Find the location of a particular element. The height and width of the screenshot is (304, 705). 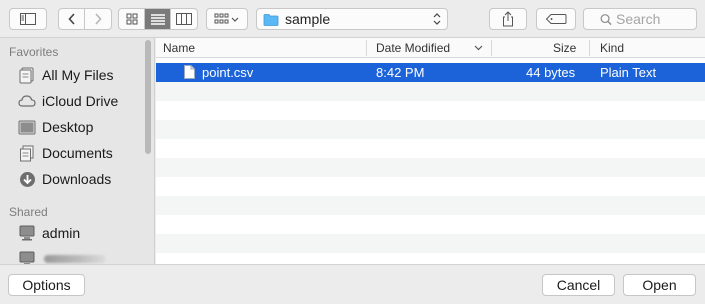

sidebar-scrollbar is located at coordinates (148, 97).